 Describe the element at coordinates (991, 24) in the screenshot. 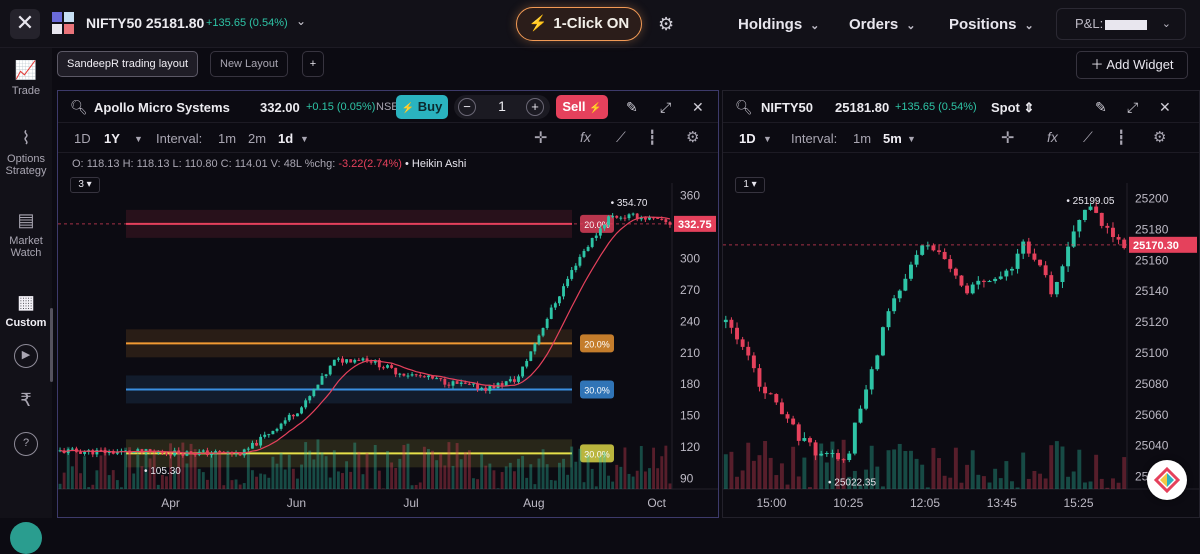

I see `nav-positions: Positions⌄` at that location.